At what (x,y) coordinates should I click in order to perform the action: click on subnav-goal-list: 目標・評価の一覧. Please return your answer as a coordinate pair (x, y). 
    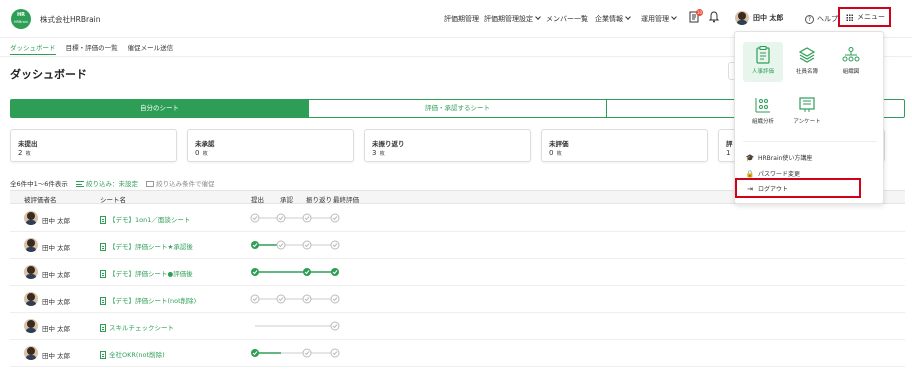
    Looking at the image, I should click on (92, 48).